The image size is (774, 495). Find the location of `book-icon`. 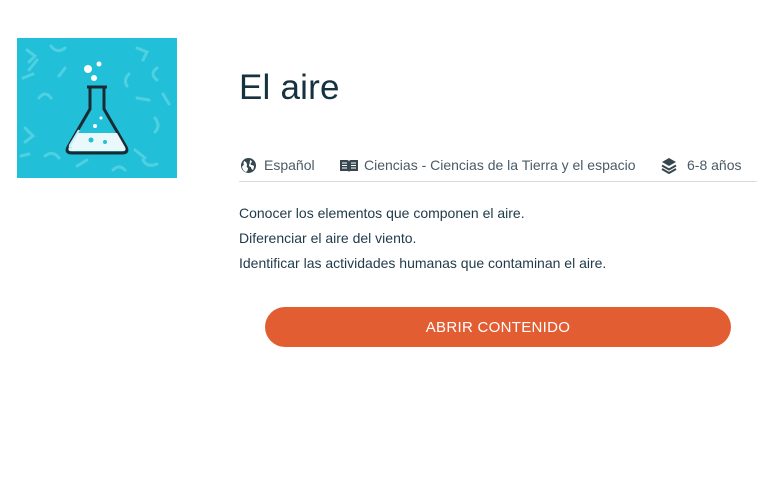

book-icon is located at coordinates (349, 165).